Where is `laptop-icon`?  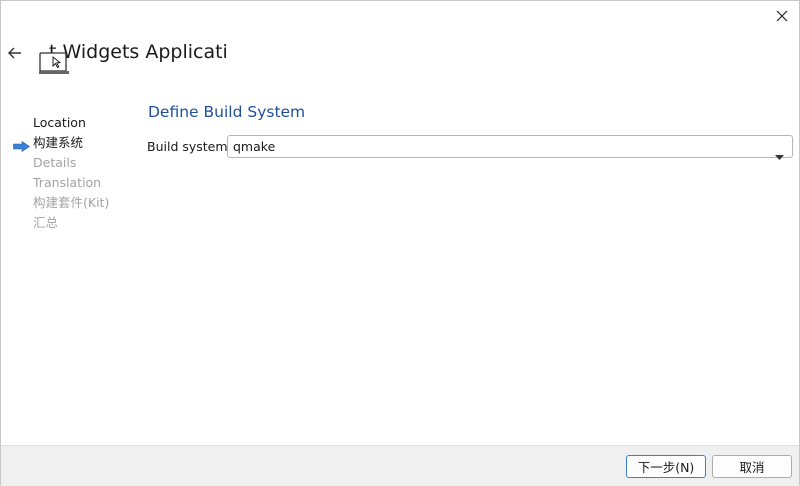 laptop-icon is located at coordinates (54, 63).